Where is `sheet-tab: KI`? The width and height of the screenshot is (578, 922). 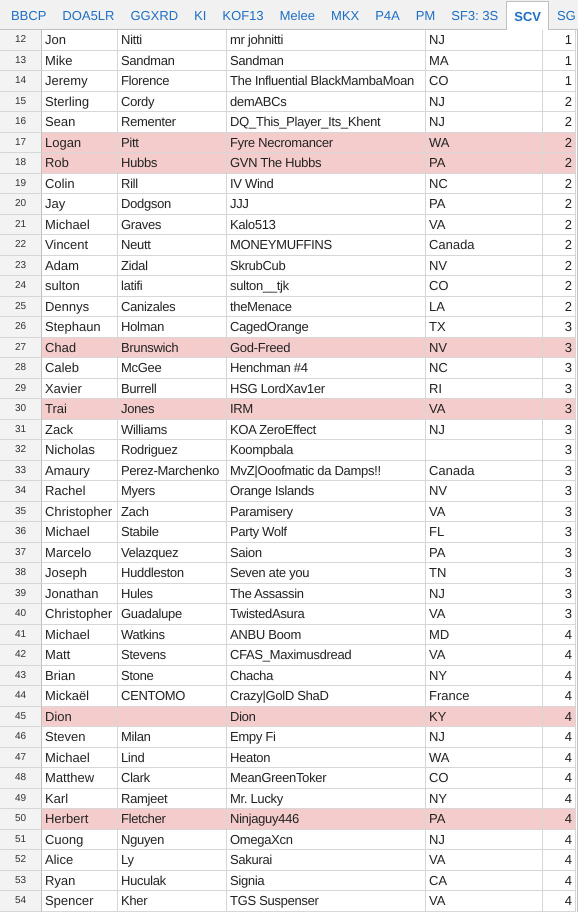
sheet-tab: KI is located at coordinates (200, 15).